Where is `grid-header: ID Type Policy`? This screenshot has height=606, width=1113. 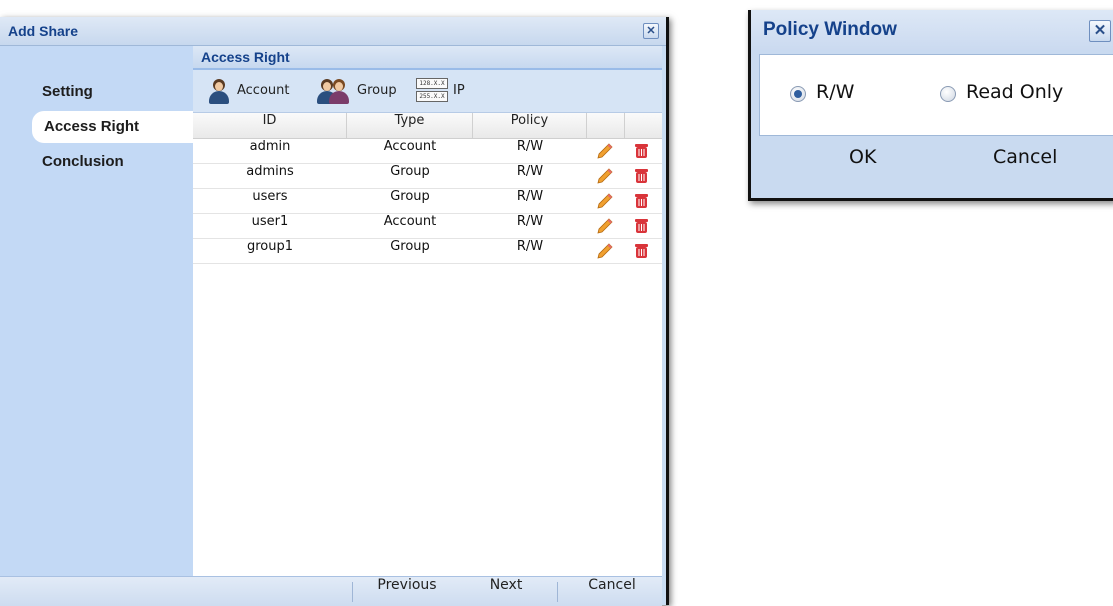
grid-header: ID Type Policy is located at coordinates (427, 126).